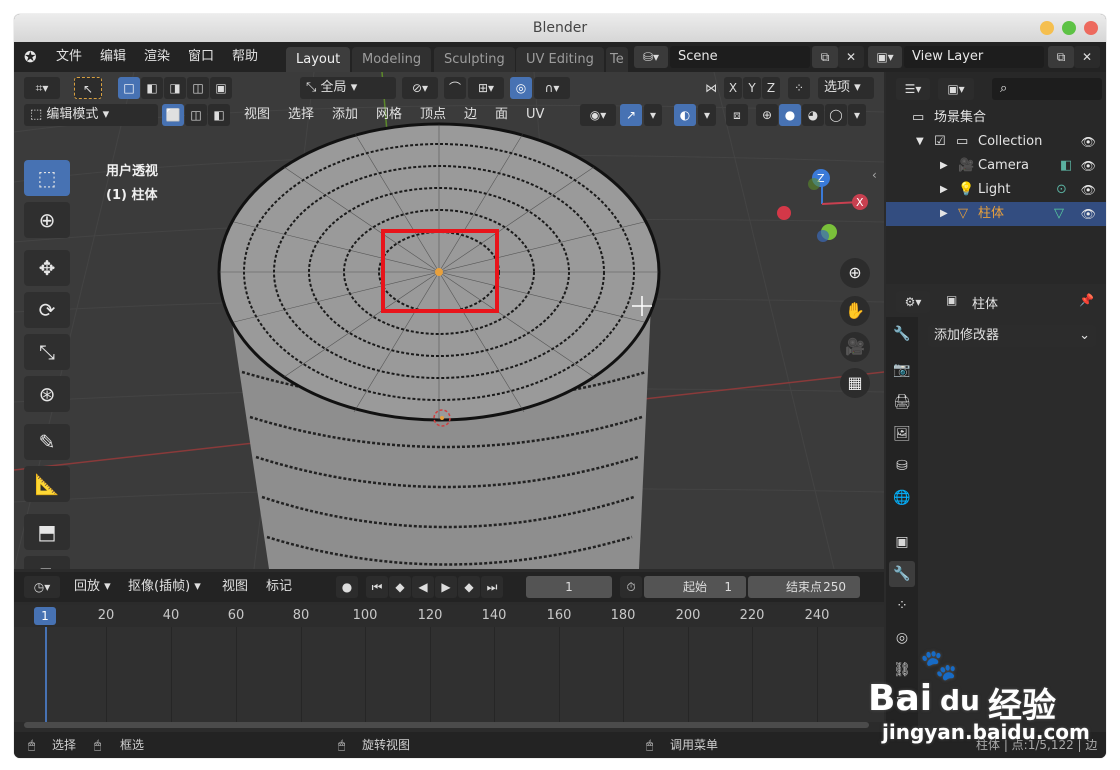 This screenshot has width=1120, height=770. I want to click on tool-properties-icon: 🔧, so click(902, 334).